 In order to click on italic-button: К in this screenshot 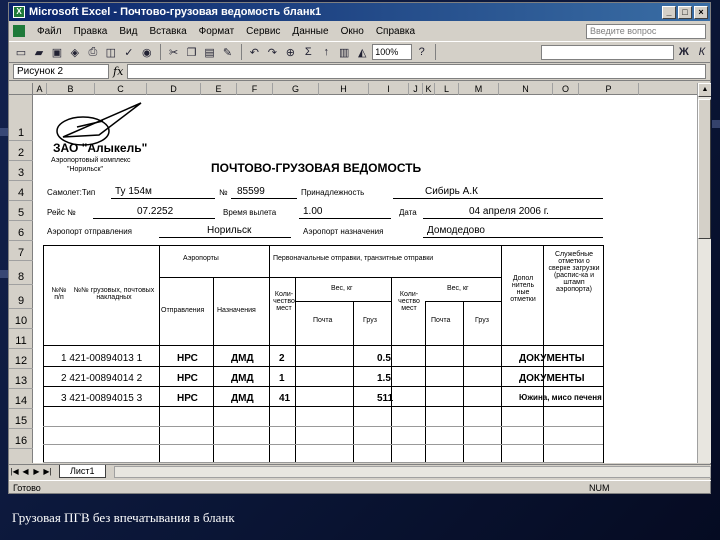, I will do `click(702, 52)`.